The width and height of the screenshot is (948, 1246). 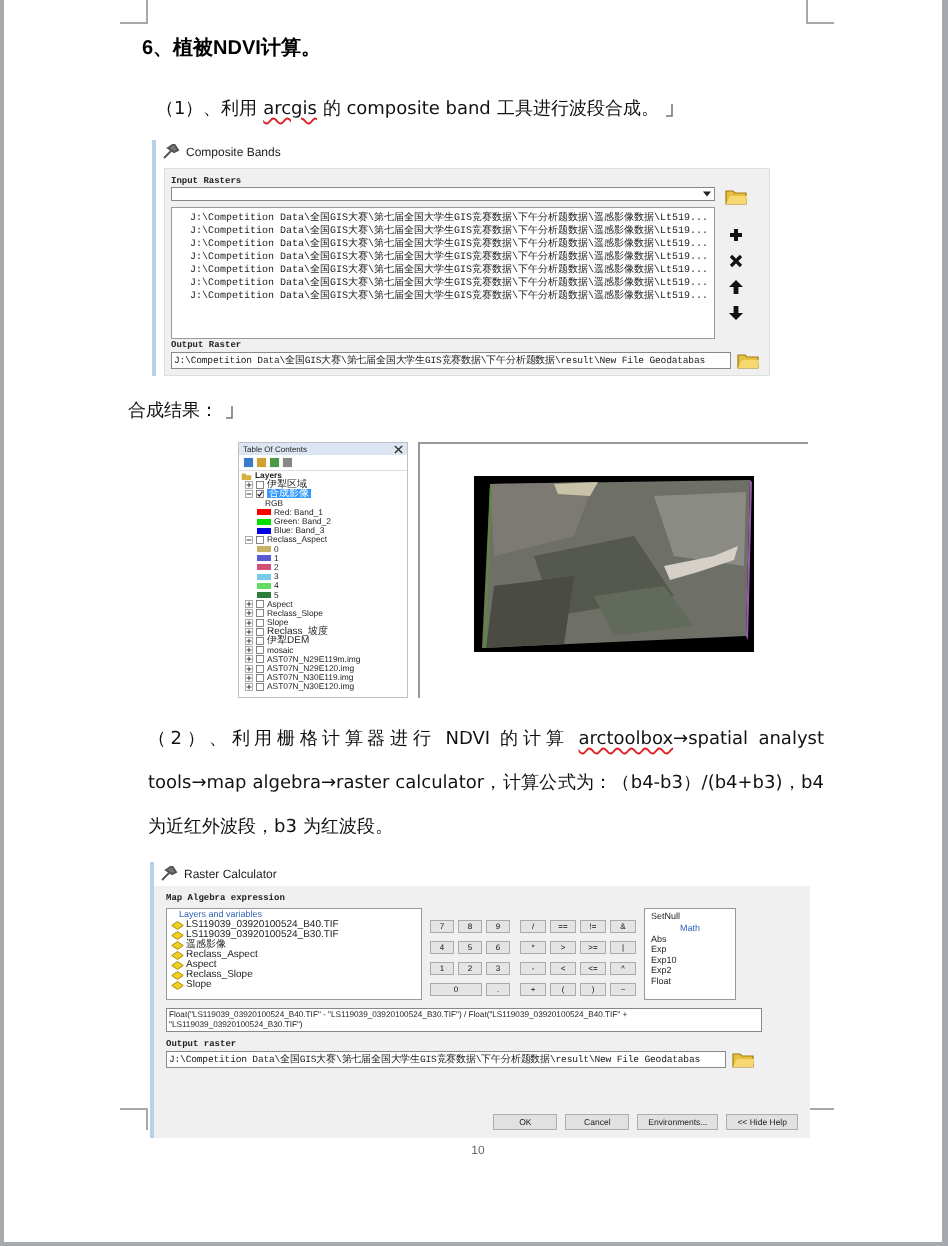 What do you see at coordinates (486, 784) in the screenshot?
I see `paragraph: （2）、利用栅格计算器进行 NDVI 的计算 arctoolbox→spatial analyst tools→map algebra→raster calculator，计算公式为：（b4-b3）/(b4+b3)，b4 为近红外波段，b3 为红波段。` at bounding box center [486, 784].